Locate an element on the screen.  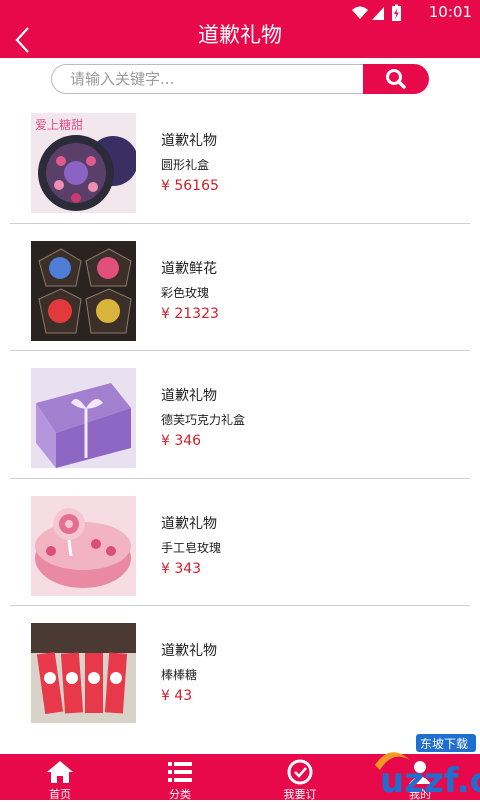
search-field is located at coordinates (210, 79).